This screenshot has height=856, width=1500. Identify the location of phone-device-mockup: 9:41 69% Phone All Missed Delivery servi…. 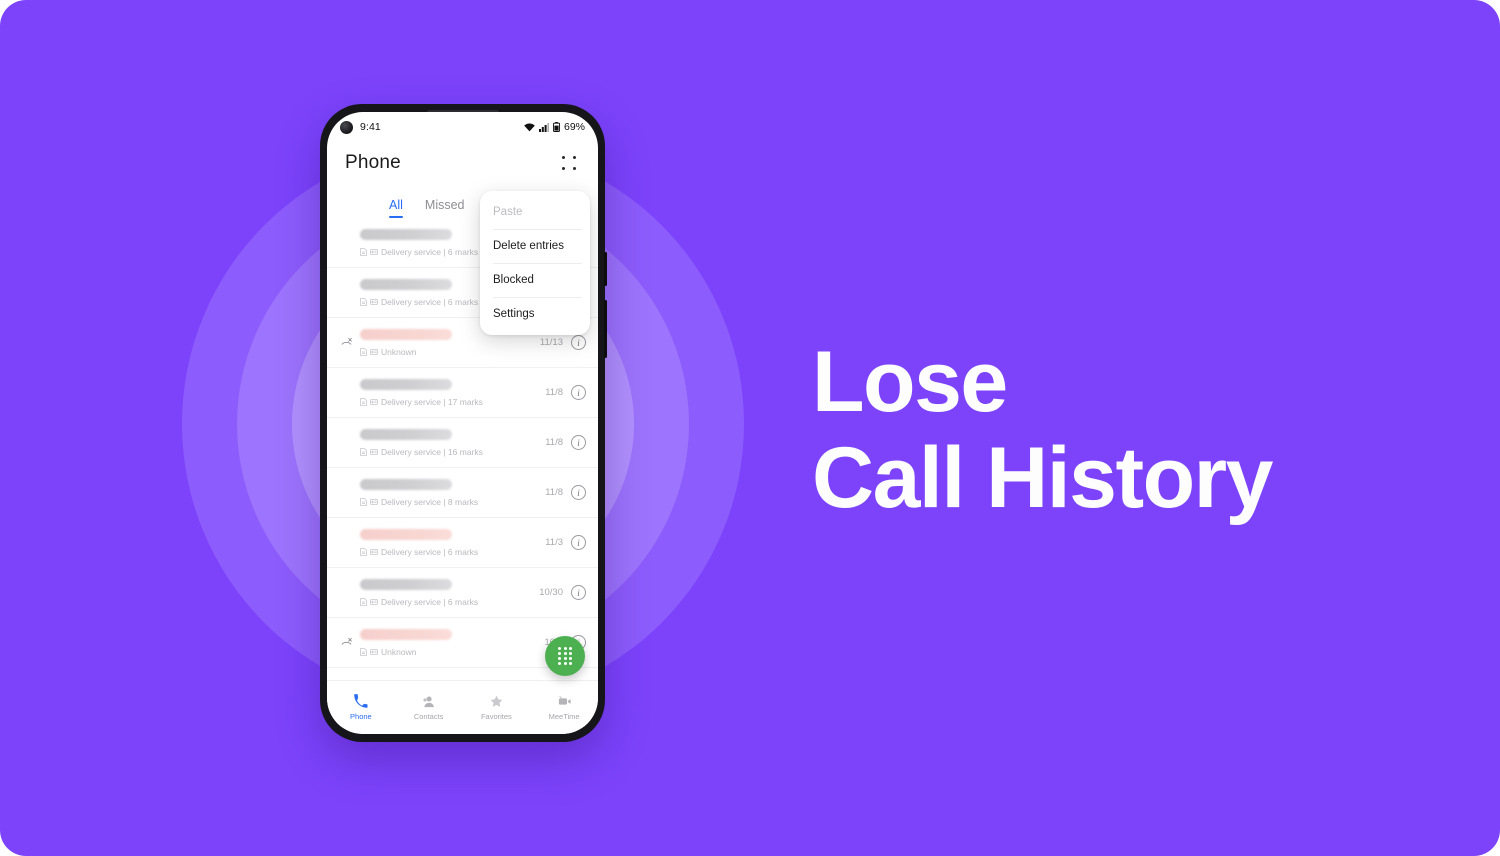
(463, 423).